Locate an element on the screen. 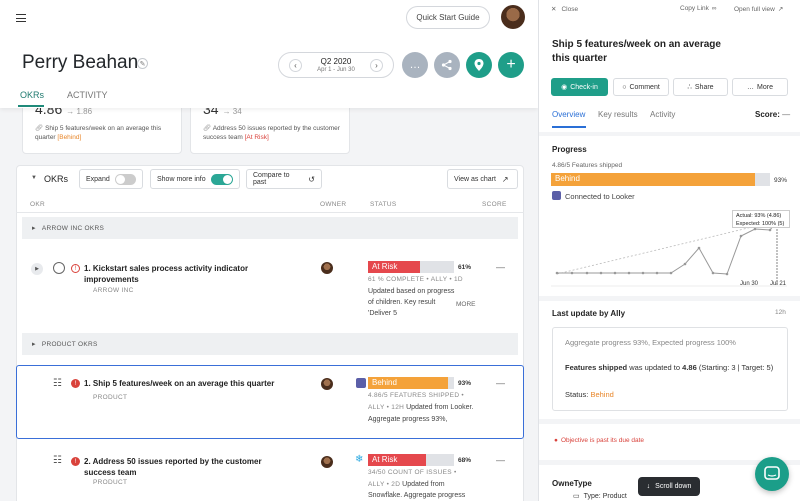 The height and width of the screenshot is (501, 800). copy-link-button: Copy Link ∞ is located at coordinates (698, 8).